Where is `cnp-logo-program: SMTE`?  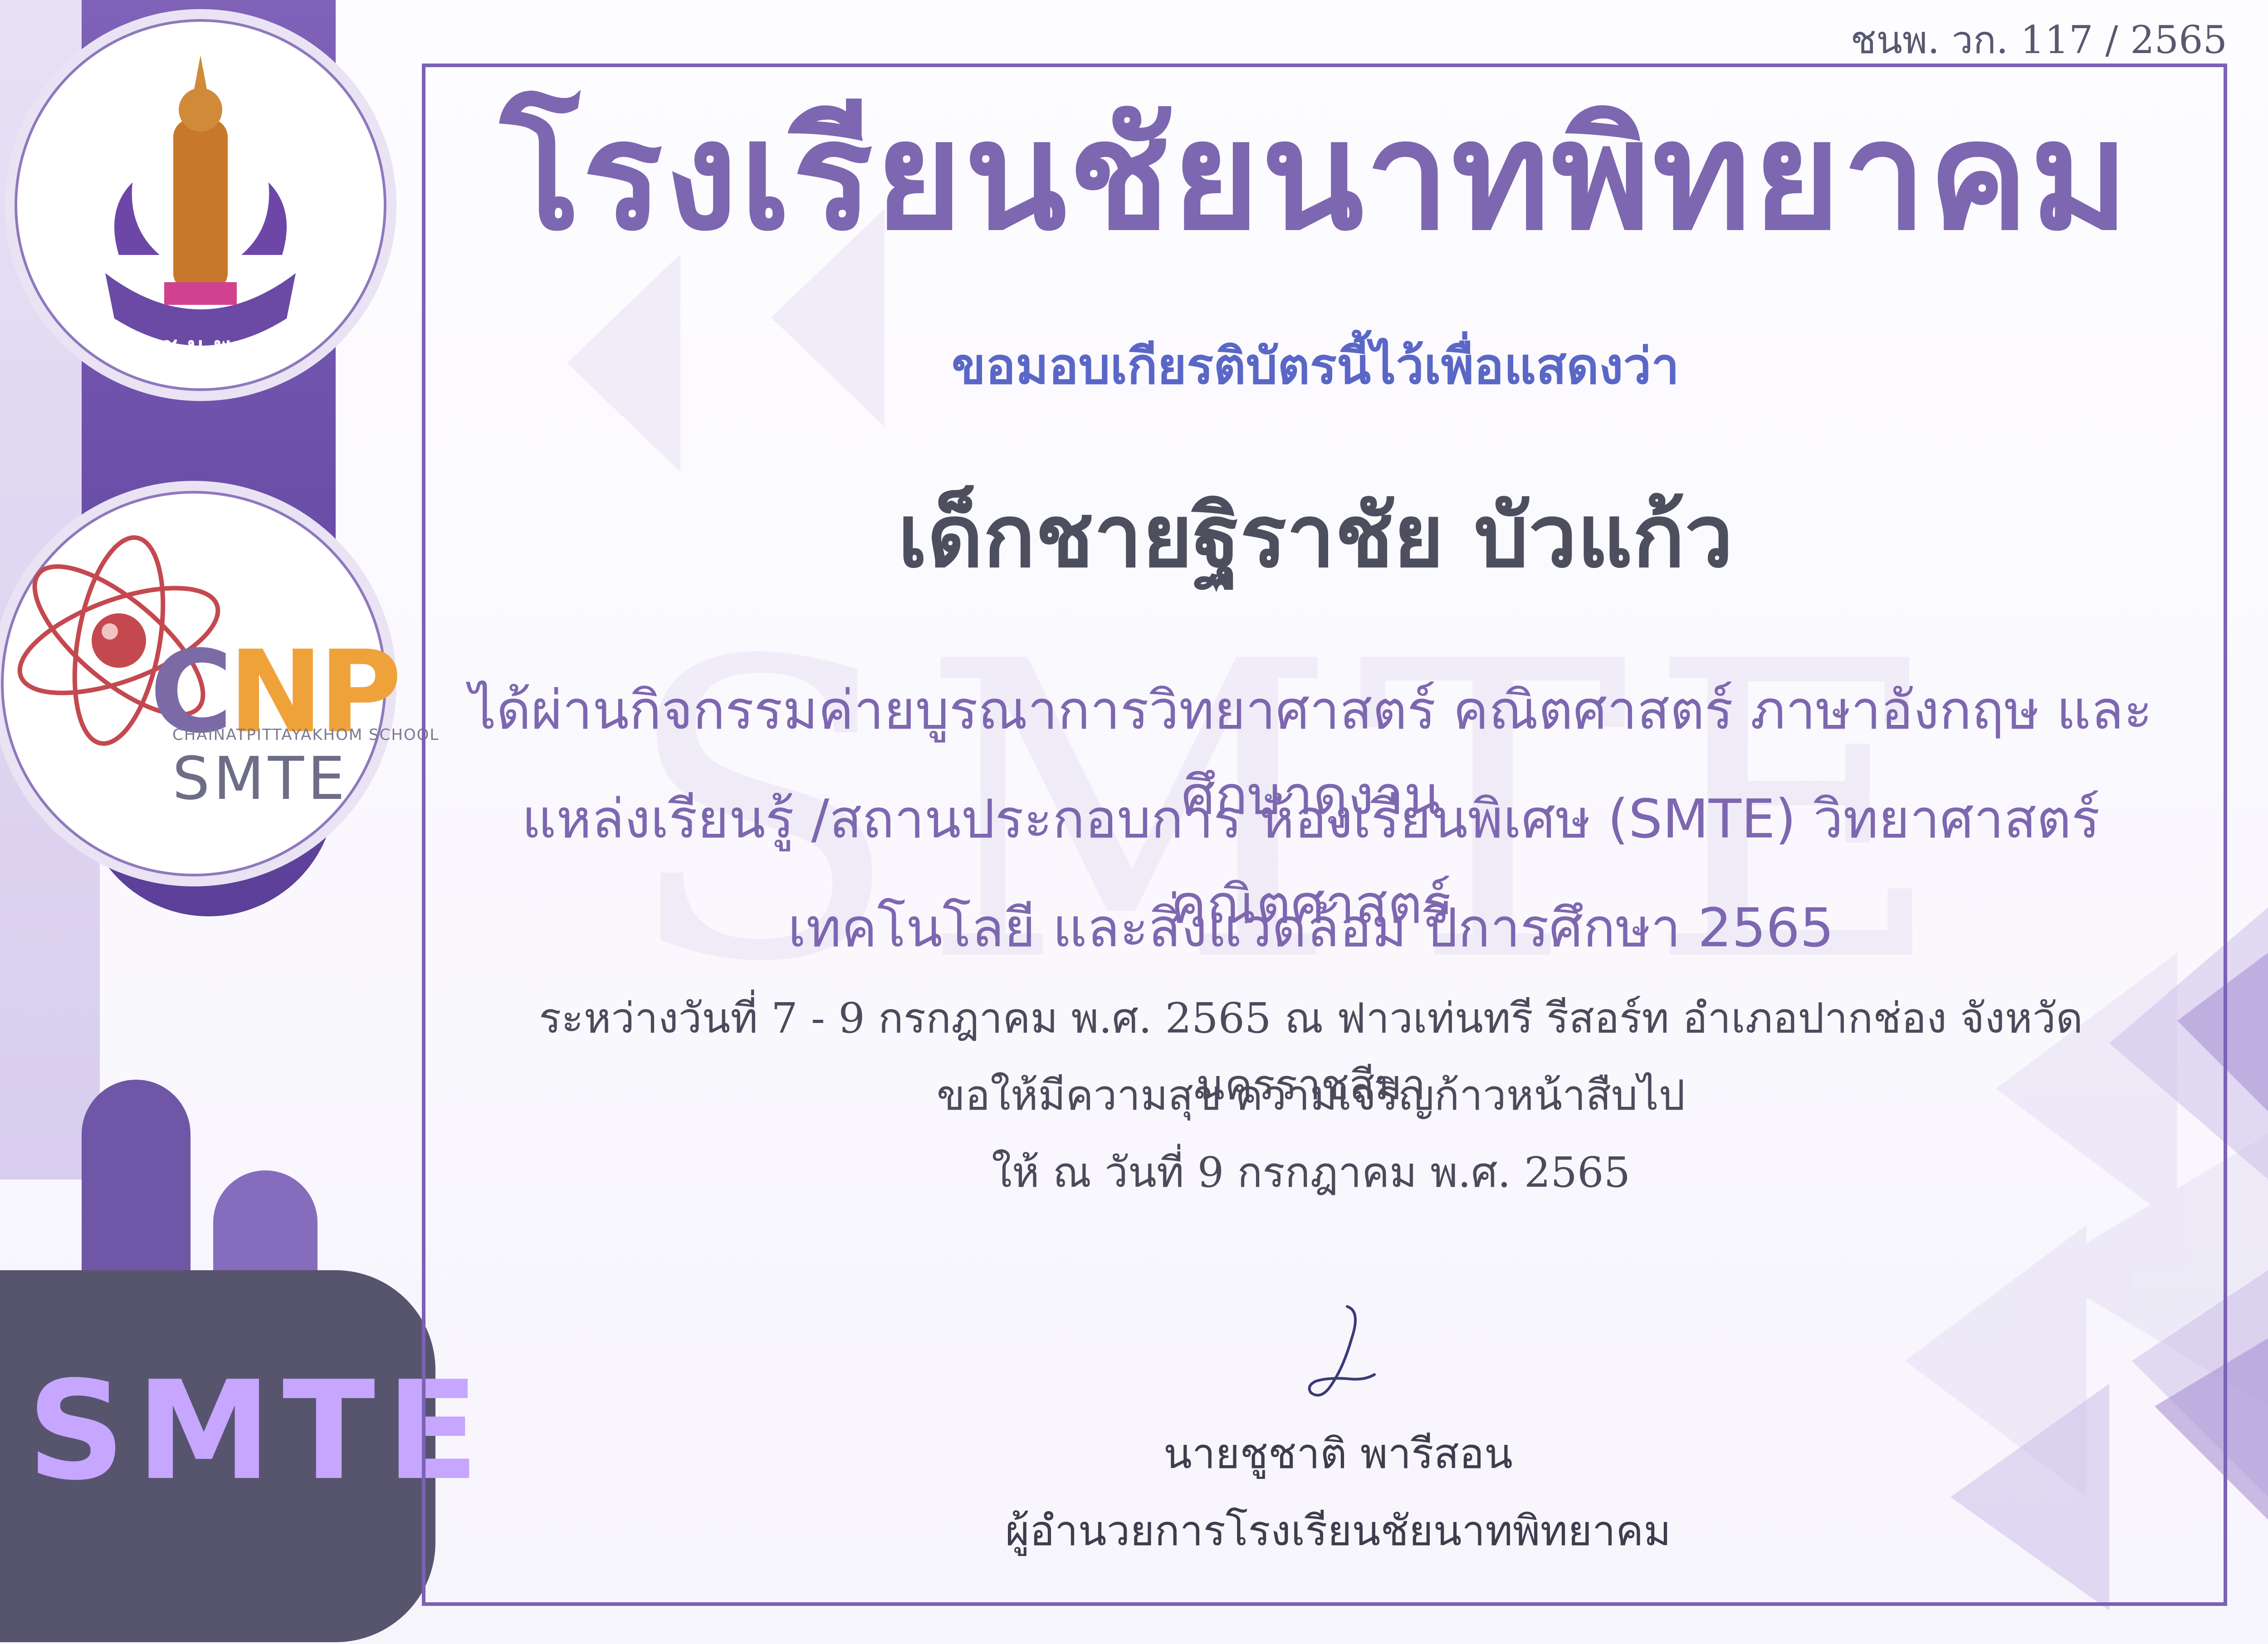
cnp-logo-program: SMTE is located at coordinates (261, 779).